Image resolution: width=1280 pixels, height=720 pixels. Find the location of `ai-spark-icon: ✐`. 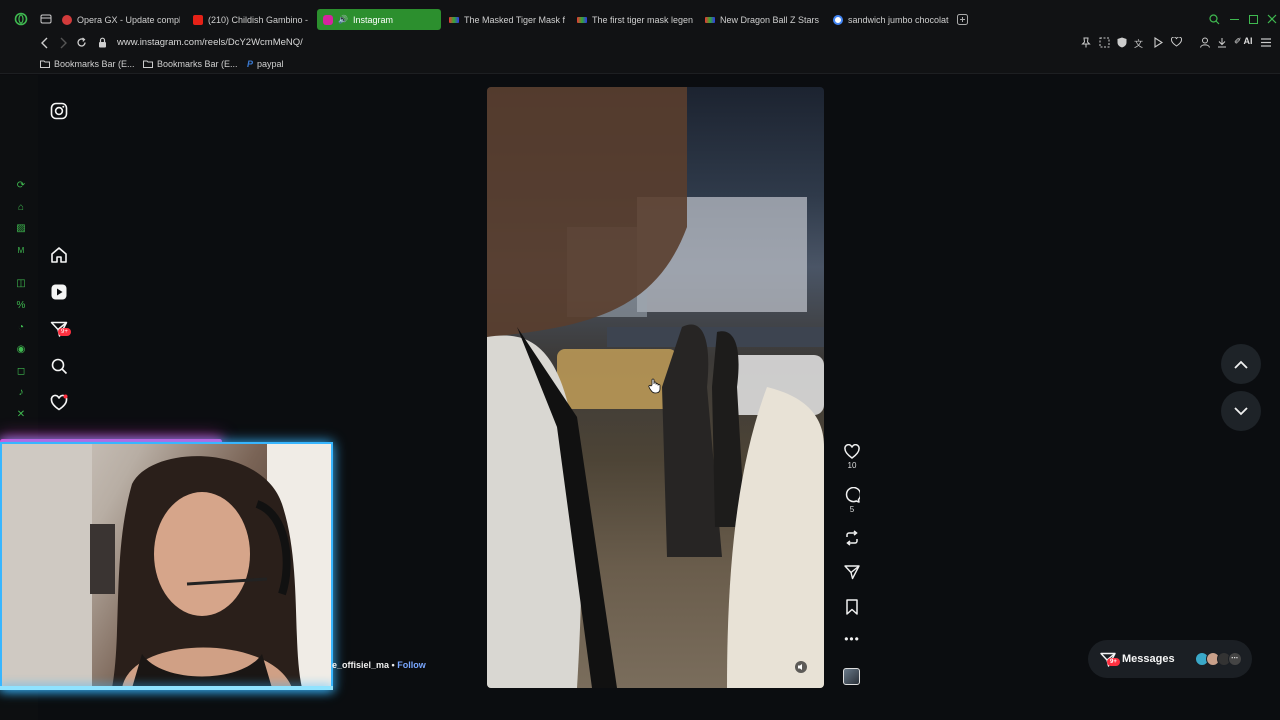

ai-spark-icon: ✐ is located at coordinates (1238, 41).